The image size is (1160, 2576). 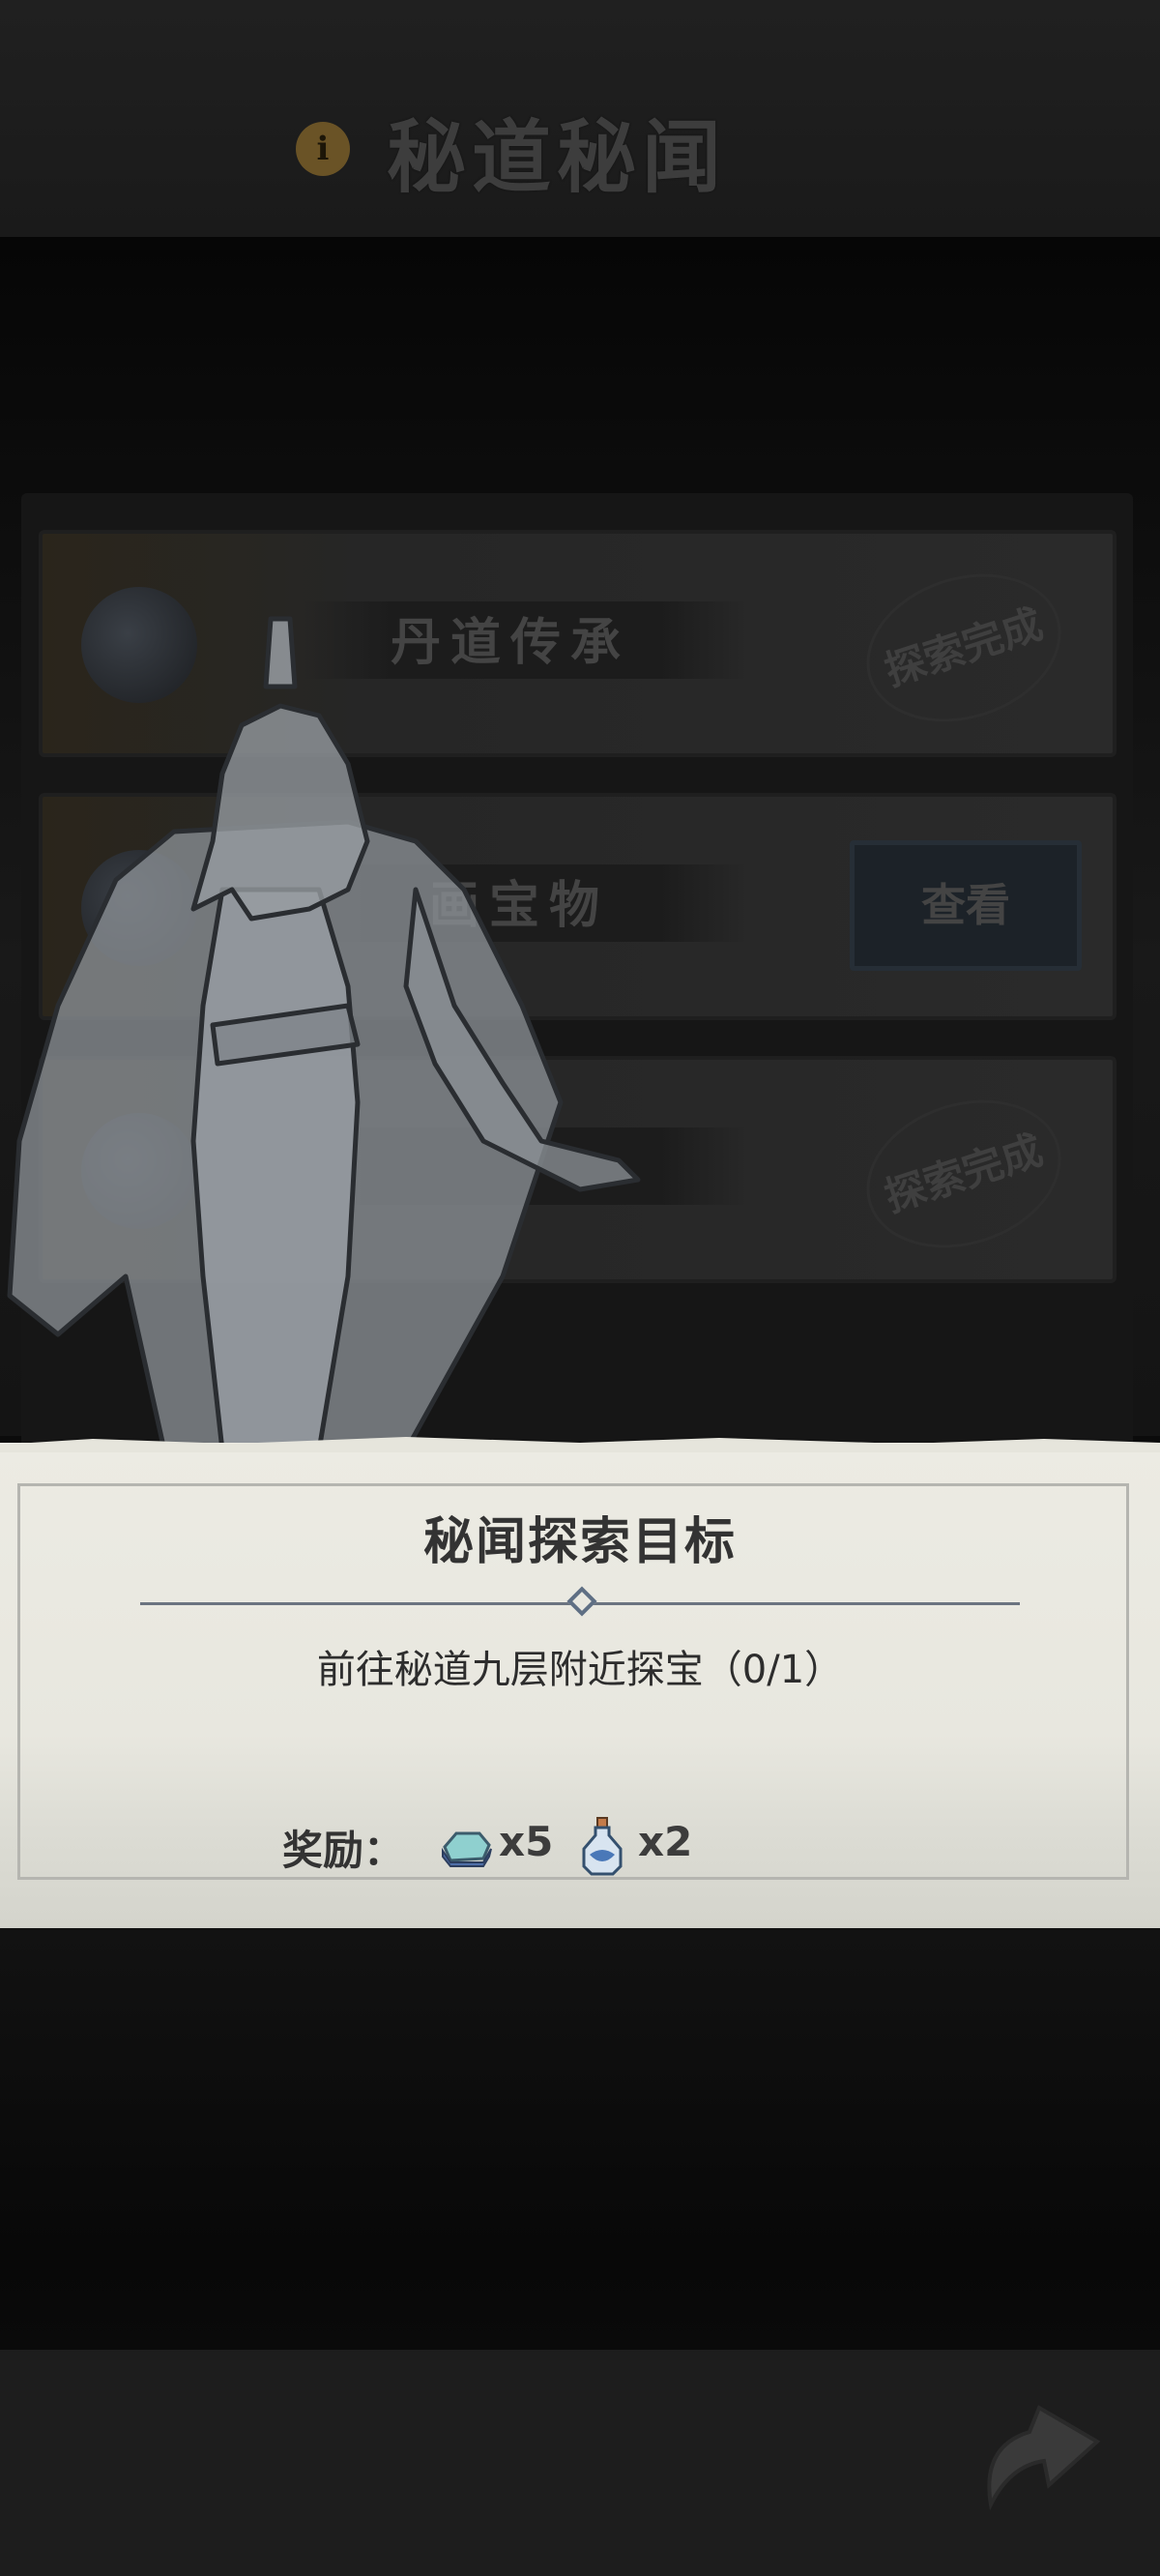 What do you see at coordinates (580, 1670) in the screenshot?
I see `objective-text: 前往秘道九层附近探宝（0/1）` at bounding box center [580, 1670].